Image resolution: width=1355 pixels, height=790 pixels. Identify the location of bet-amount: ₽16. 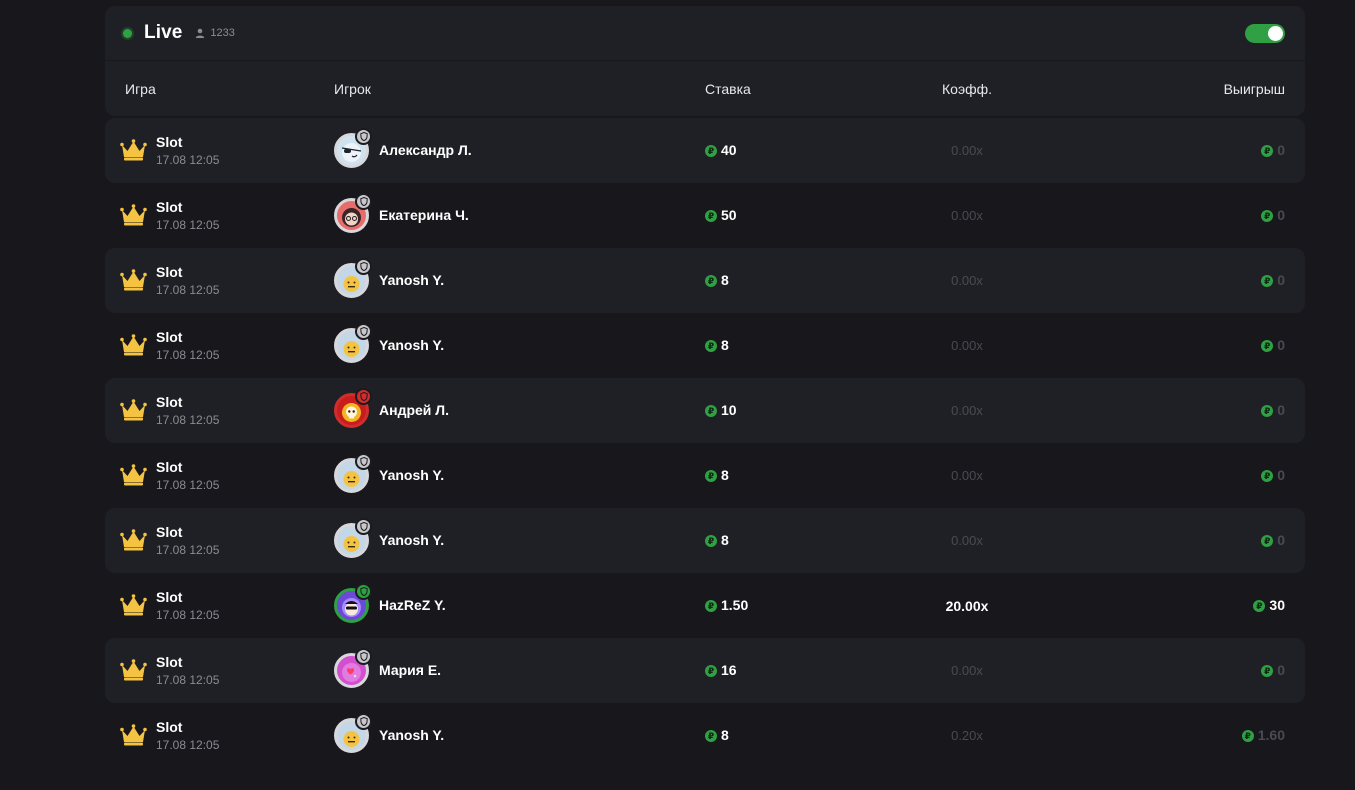
(721, 670).